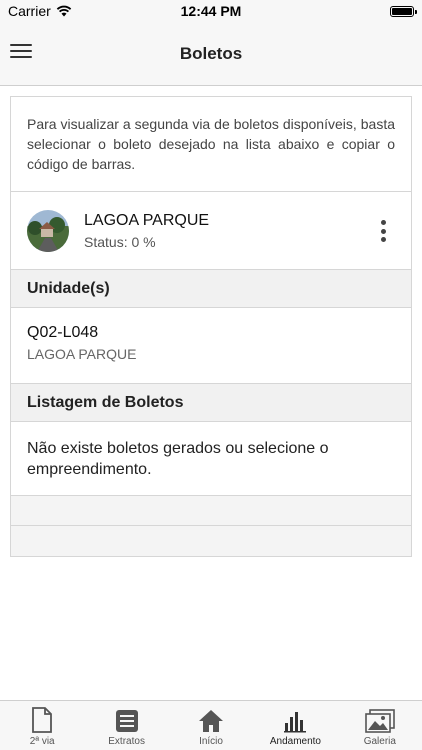  What do you see at coordinates (211, 403) in the screenshot?
I see `boletos-header: Listagem de Boletos` at bounding box center [211, 403].